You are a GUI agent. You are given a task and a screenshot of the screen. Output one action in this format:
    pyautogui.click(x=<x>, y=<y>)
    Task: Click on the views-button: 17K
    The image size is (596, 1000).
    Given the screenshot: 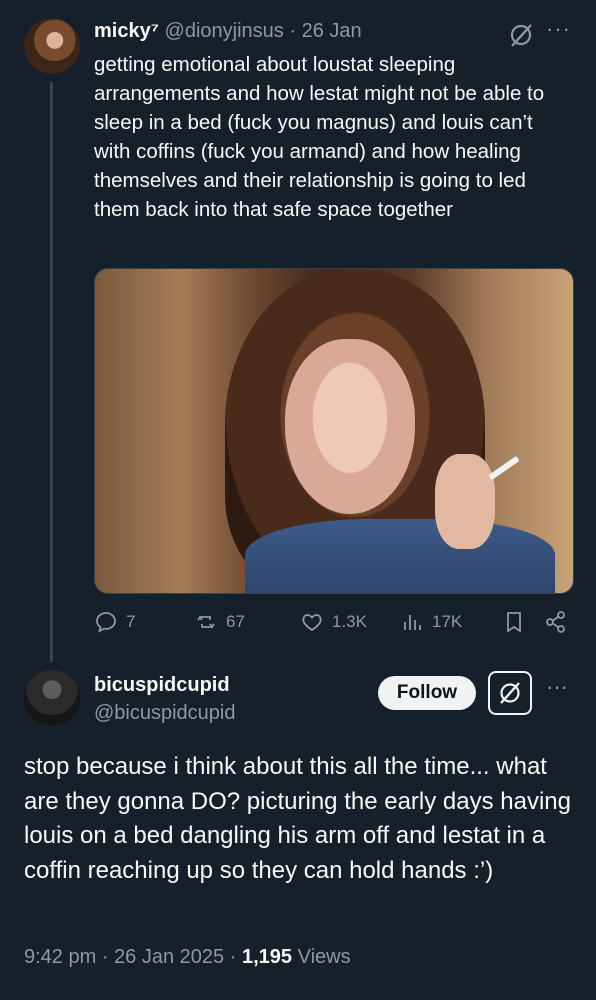 What is the action you would take?
    pyautogui.click(x=431, y=622)
    